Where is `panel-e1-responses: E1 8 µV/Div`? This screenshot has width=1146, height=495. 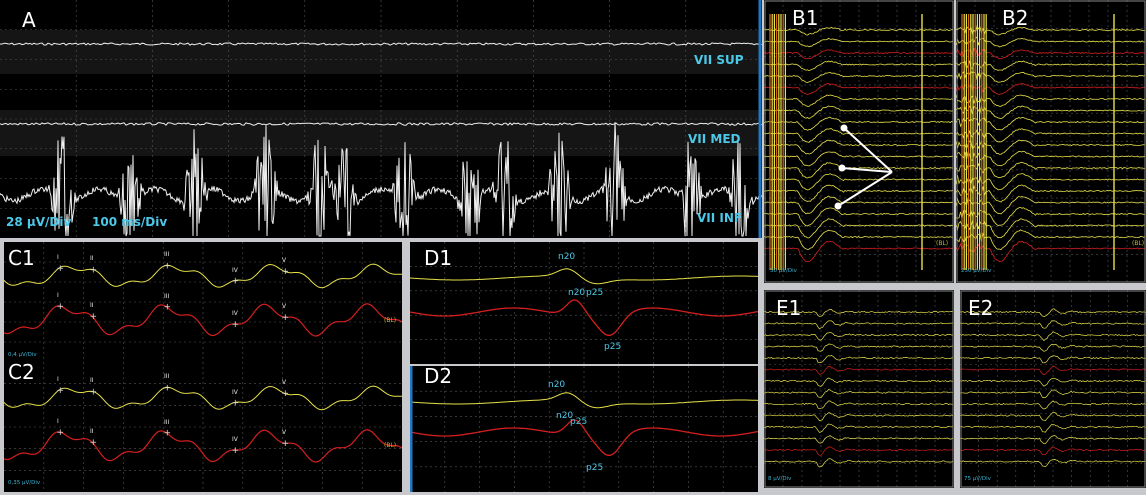
panel-e1-responses: E1 8 µV/Div is located at coordinates (859, 389).